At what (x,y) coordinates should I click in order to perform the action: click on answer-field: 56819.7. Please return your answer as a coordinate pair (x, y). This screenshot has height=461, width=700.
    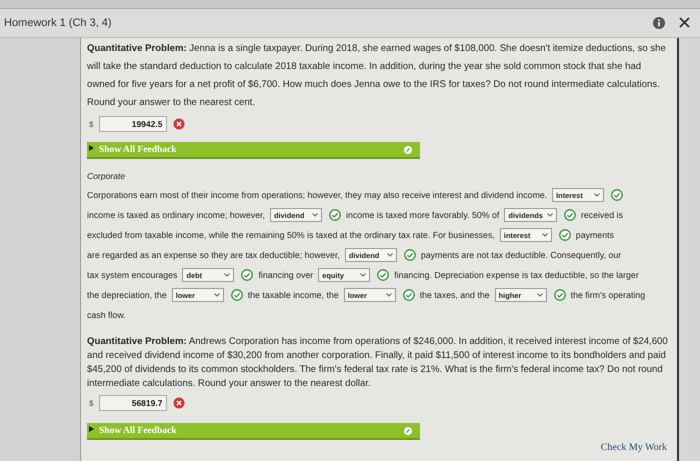
    Looking at the image, I should click on (133, 403).